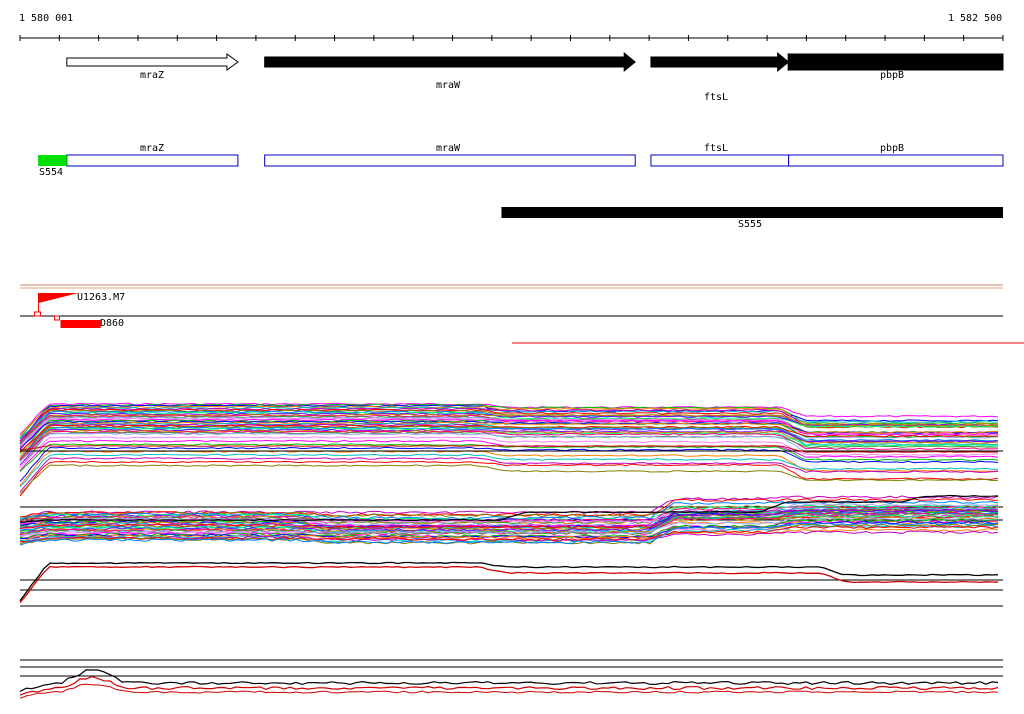 Image resolution: width=1024 pixels, height=714 pixels. What do you see at coordinates (720, 160) in the screenshot?
I see `annotation-box-ftsl` at bounding box center [720, 160].